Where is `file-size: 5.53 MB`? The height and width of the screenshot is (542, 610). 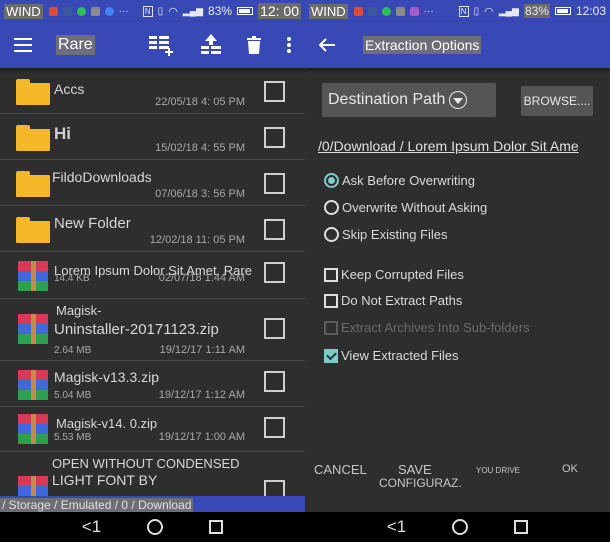
file-size: 5.53 MB is located at coordinates (73, 437).